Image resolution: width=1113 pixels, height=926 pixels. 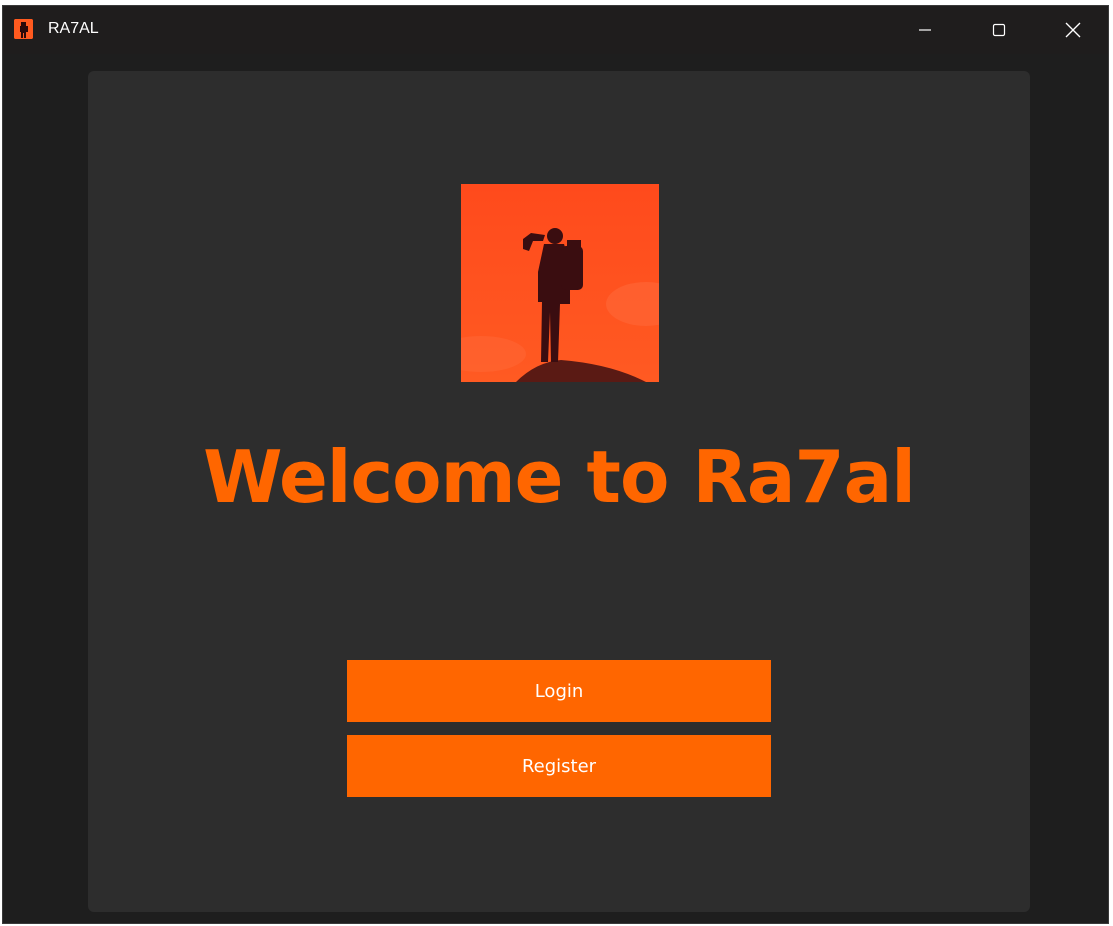 I want to click on hero-image, so click(x=560, y=283).